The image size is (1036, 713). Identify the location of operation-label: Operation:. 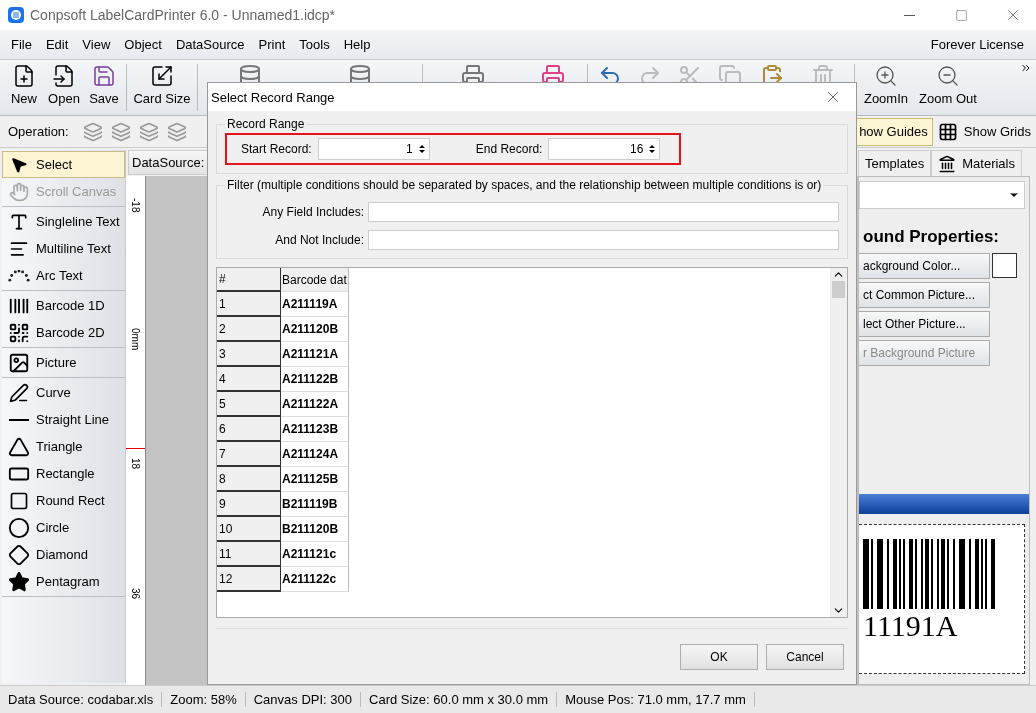
(38, 131).